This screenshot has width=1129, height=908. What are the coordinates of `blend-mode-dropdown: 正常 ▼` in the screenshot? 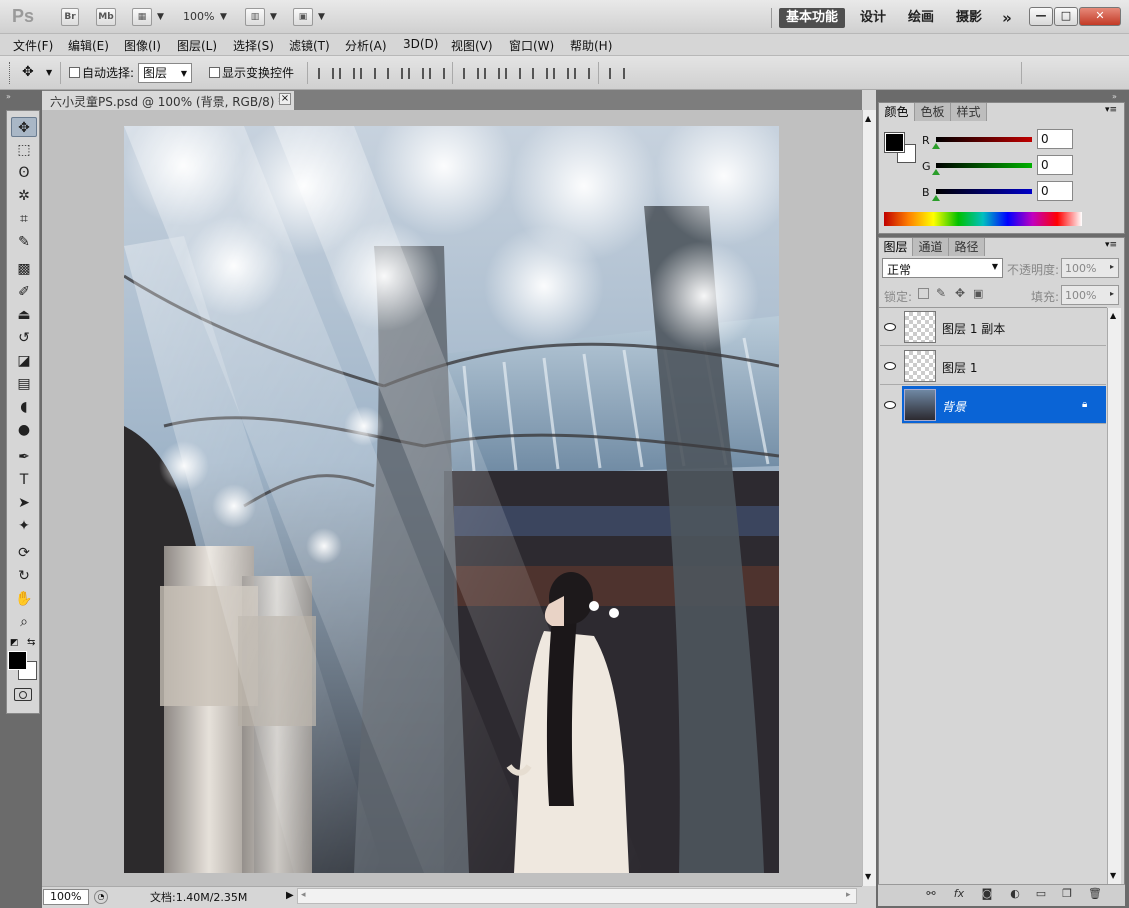 It's located at (942, 268).